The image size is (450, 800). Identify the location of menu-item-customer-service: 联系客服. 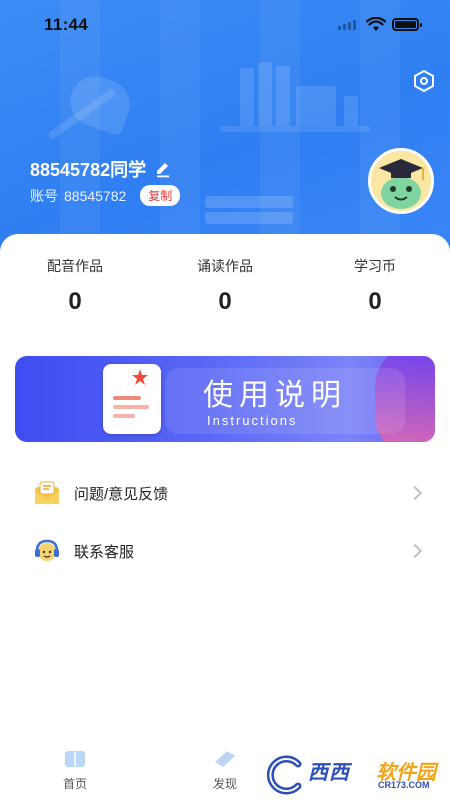
(225, 551).